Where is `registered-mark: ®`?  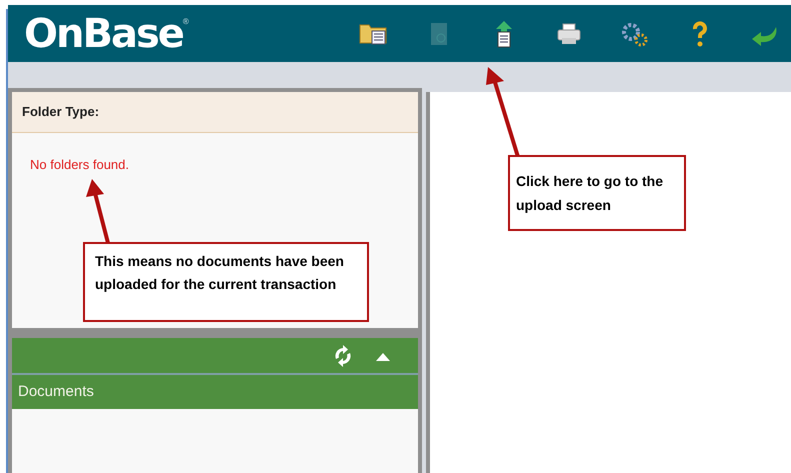 registered-mark: ® is located at coordinates (185, 22).